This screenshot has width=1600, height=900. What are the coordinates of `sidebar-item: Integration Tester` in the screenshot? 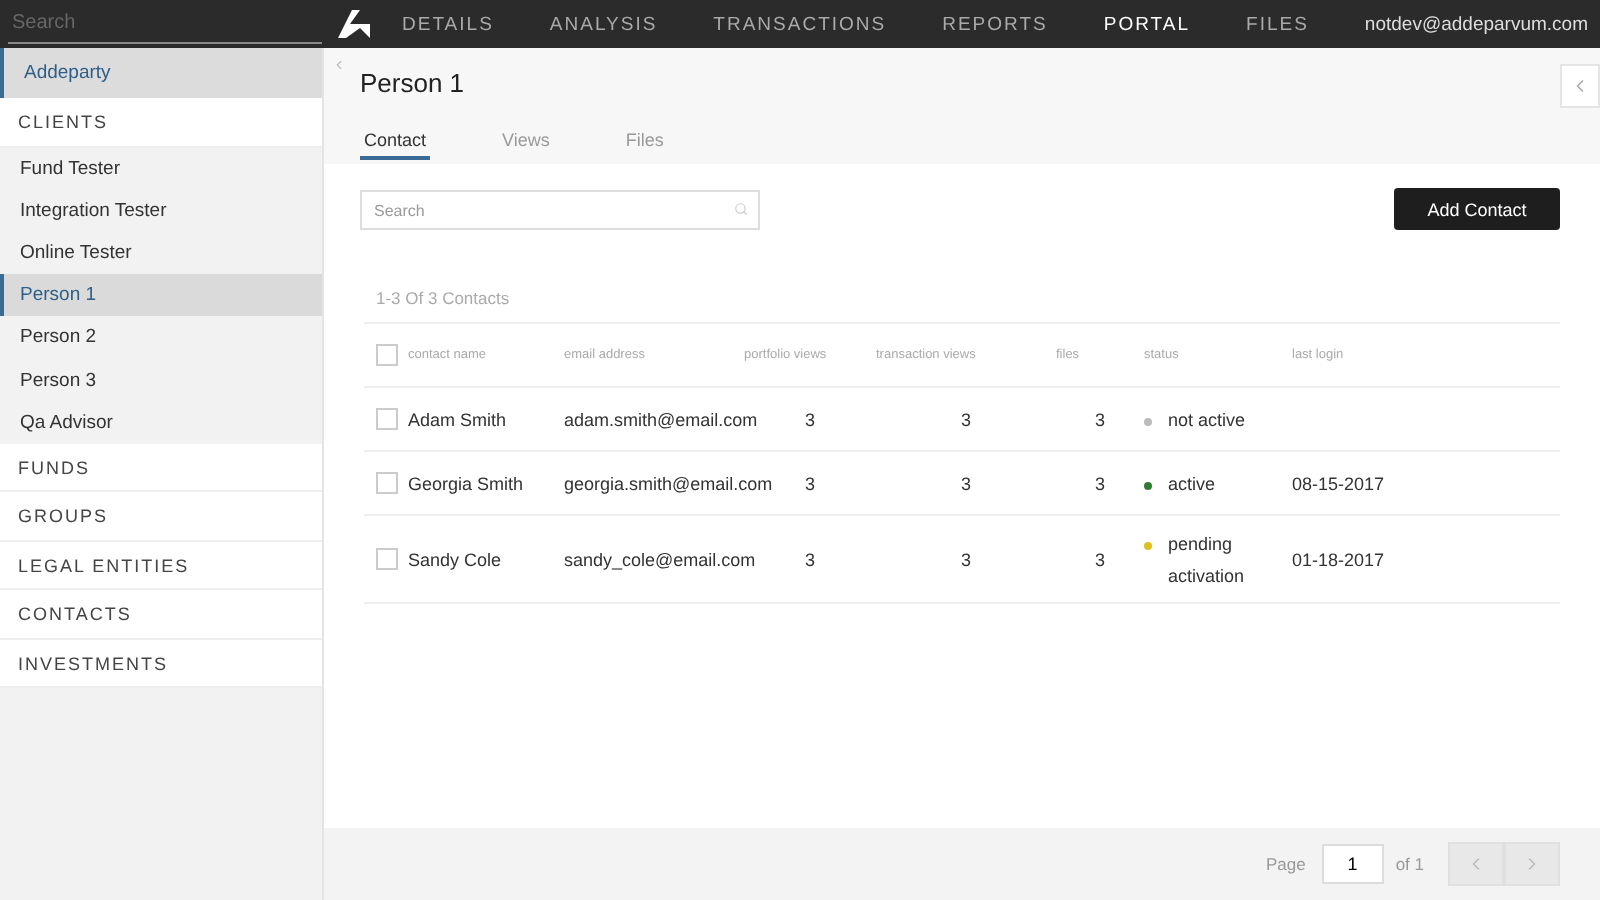 It's located at (161, 210).